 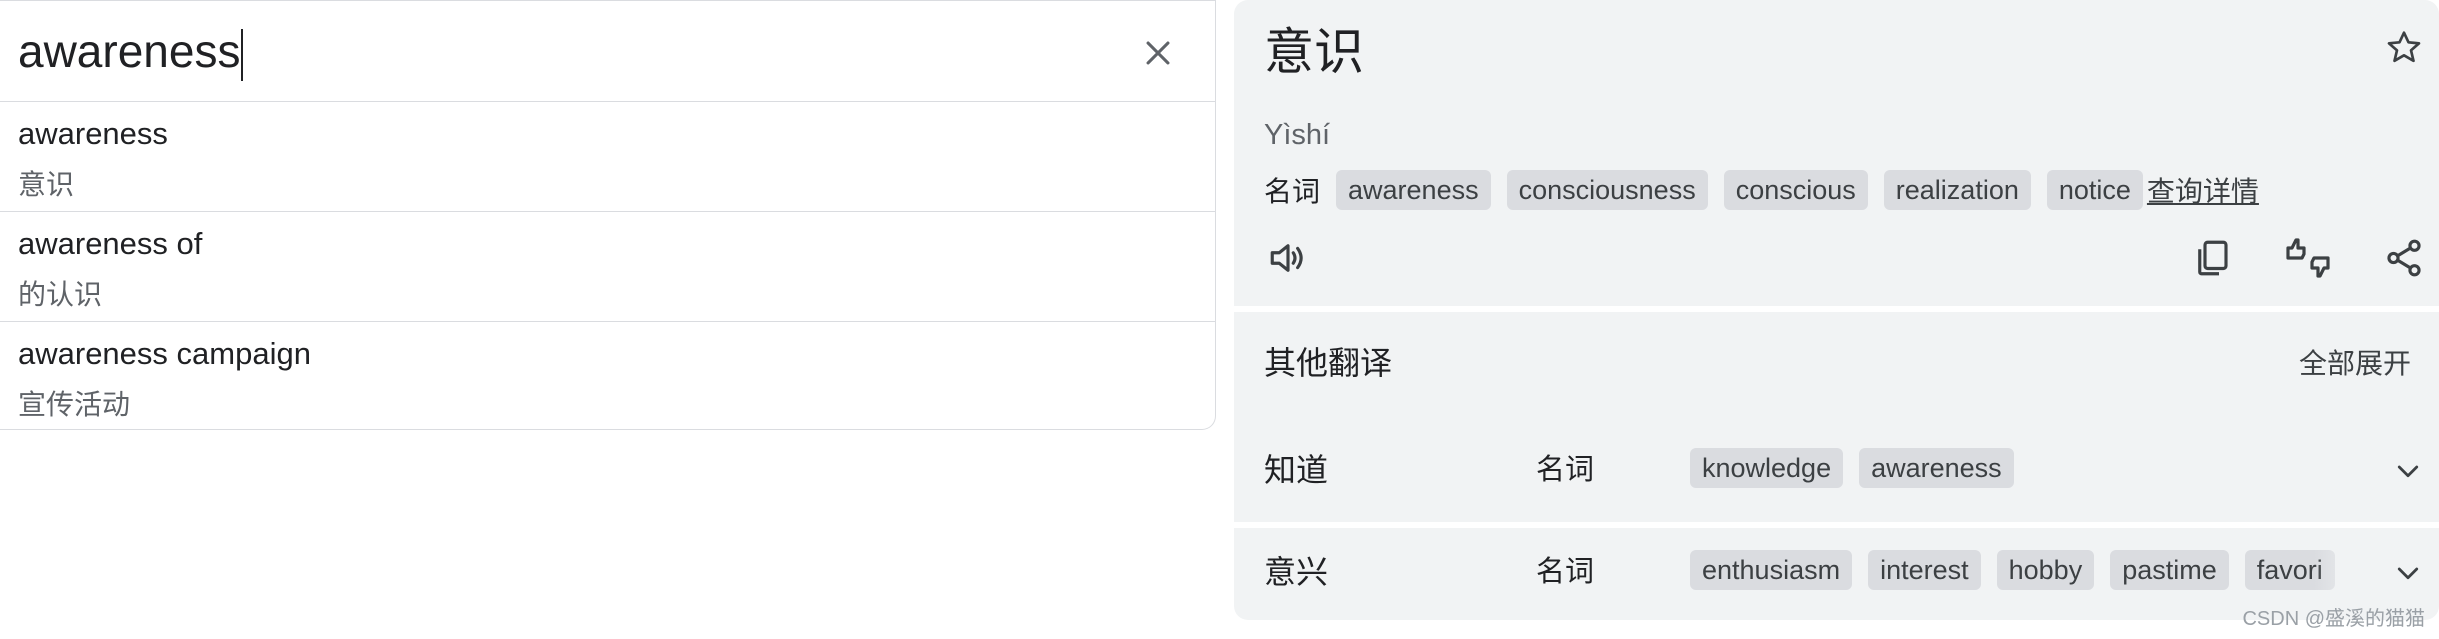 What do you see at coordinates (2094, 190) in the screenshot?
I see `synonym-chip: notice` at bounding box center [2094, 190].